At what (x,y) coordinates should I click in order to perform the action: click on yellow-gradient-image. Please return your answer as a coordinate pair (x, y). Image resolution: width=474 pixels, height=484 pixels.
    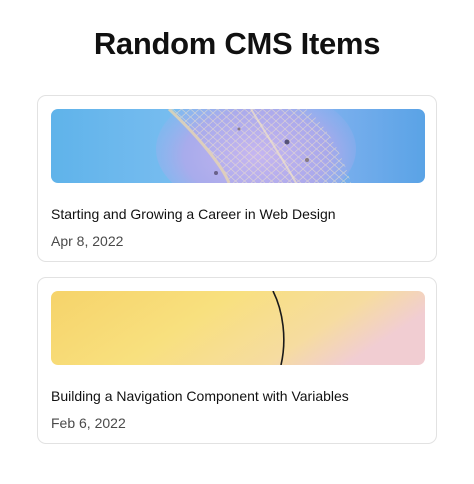
    Looking at the image, I should click on (238, 328).